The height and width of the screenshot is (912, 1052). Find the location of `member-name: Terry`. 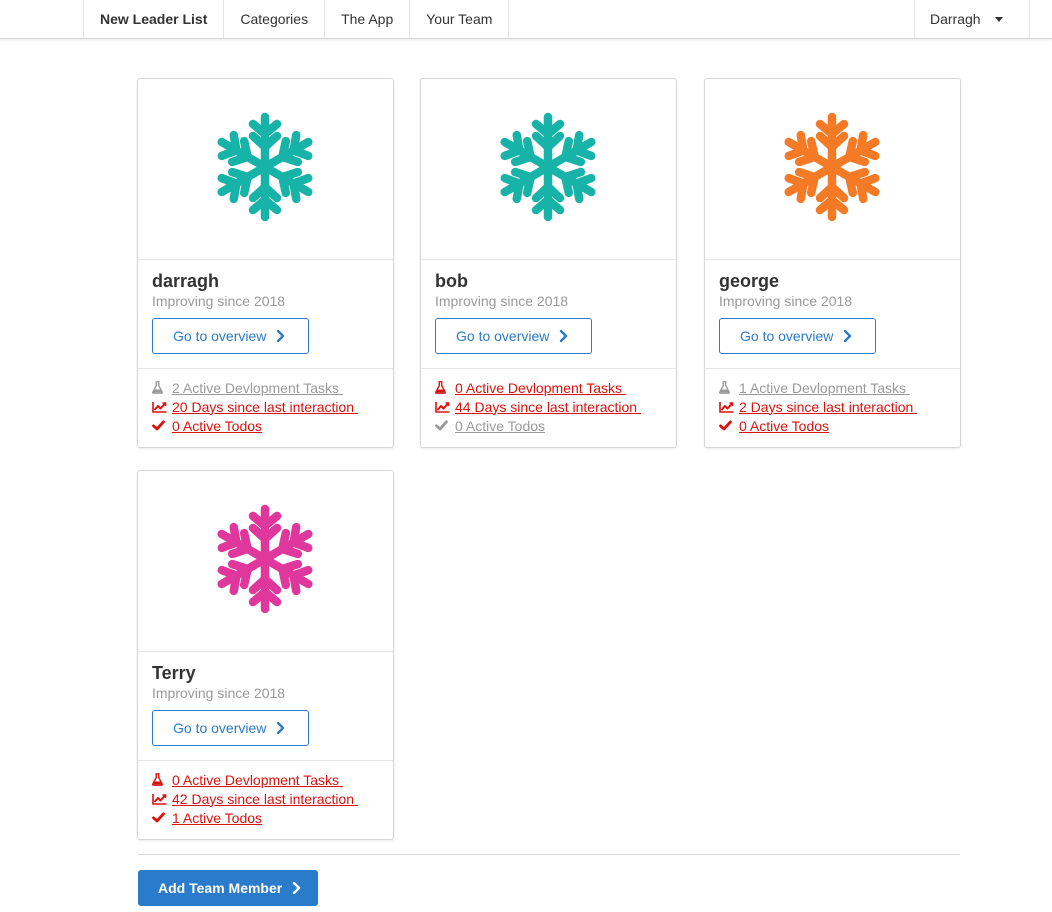

member-name: Terry is located at coordinates (174, 673).